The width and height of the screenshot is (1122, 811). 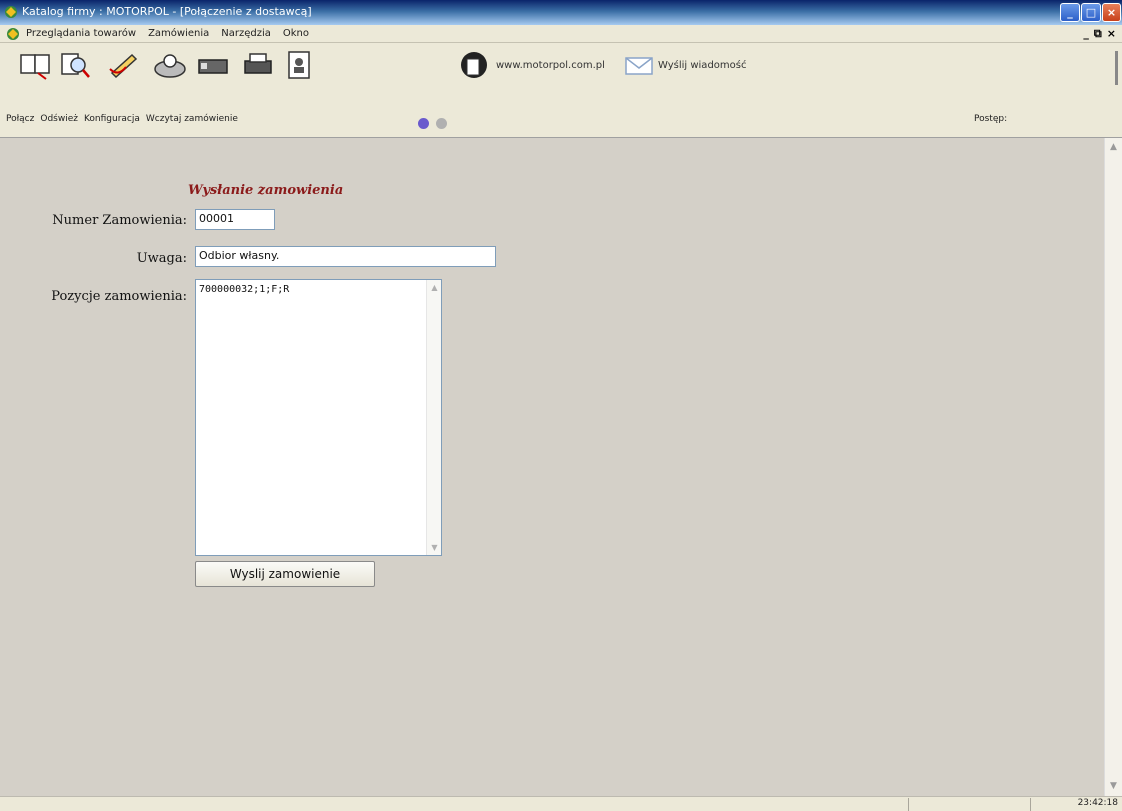 What do you see at coordinates (11, 12) in the screenshot?
I see `app-icon` at bounding box center [11, 12].